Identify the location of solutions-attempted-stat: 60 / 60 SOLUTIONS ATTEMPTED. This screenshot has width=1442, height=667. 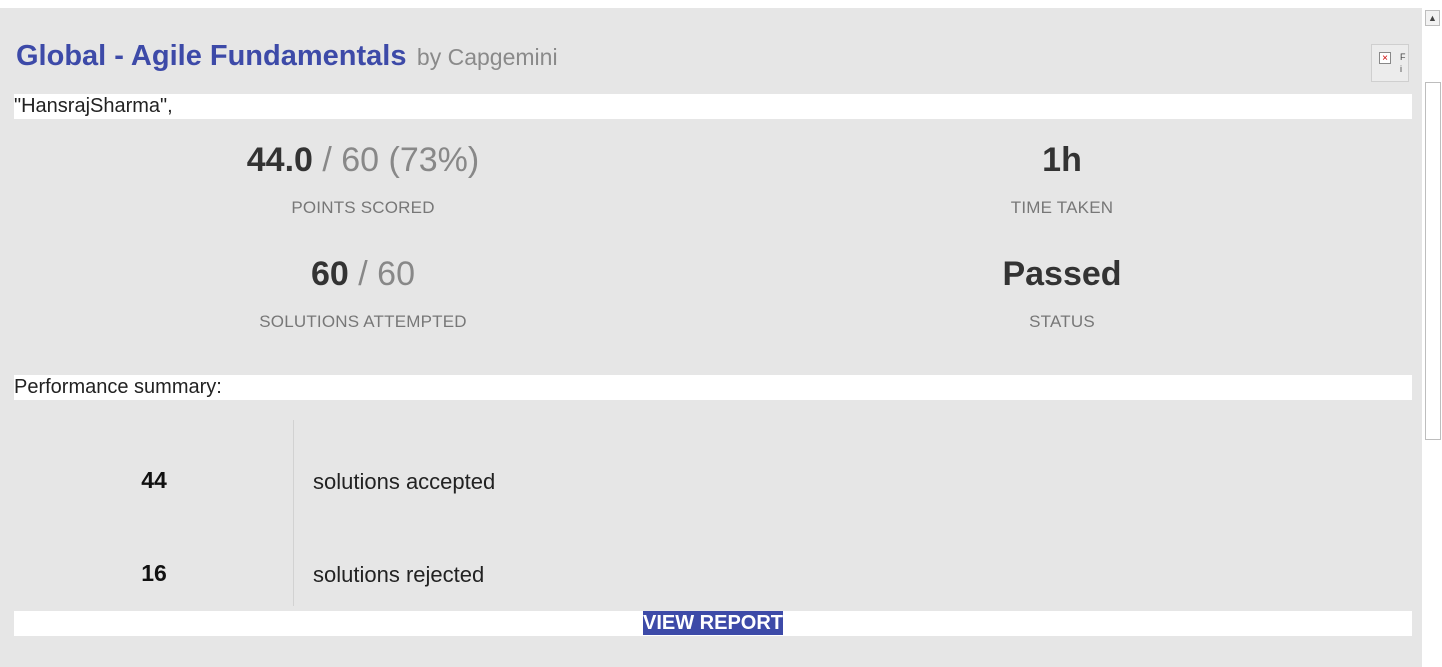
(363, 293).